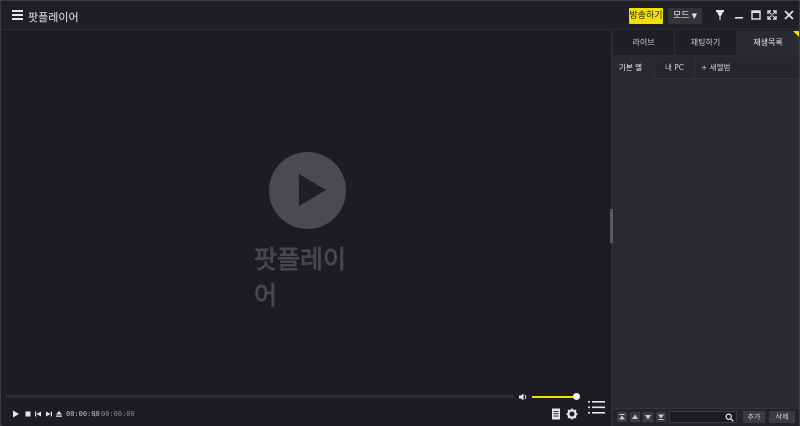 Image resolution: width=800 pixels, height=426 pixels. I want to click on previous-icon, so click(38, 414).